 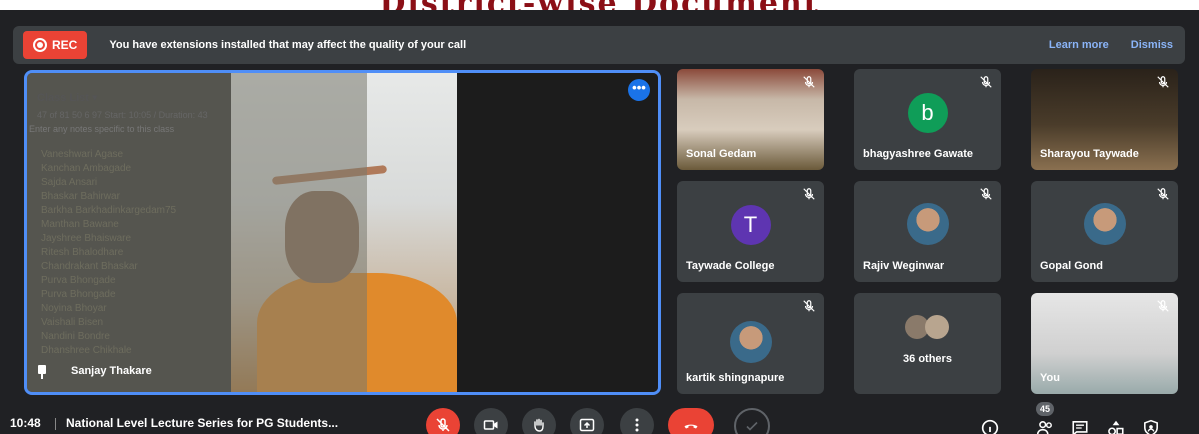 I want to click on divider, so click(x=55, y=424).